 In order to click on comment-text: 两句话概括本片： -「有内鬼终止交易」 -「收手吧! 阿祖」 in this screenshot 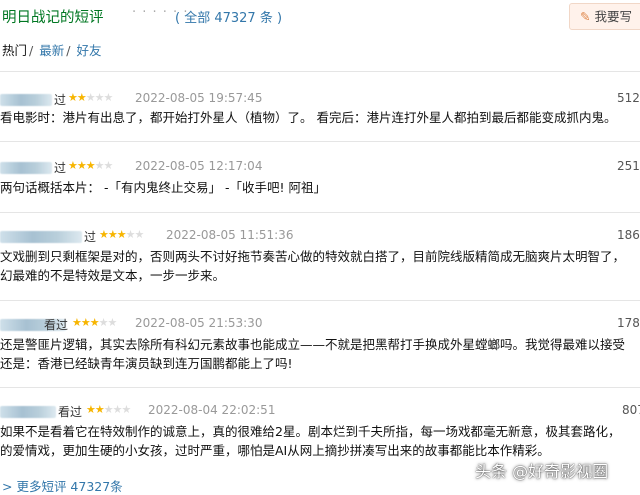, I will do `click(163, 187)`.